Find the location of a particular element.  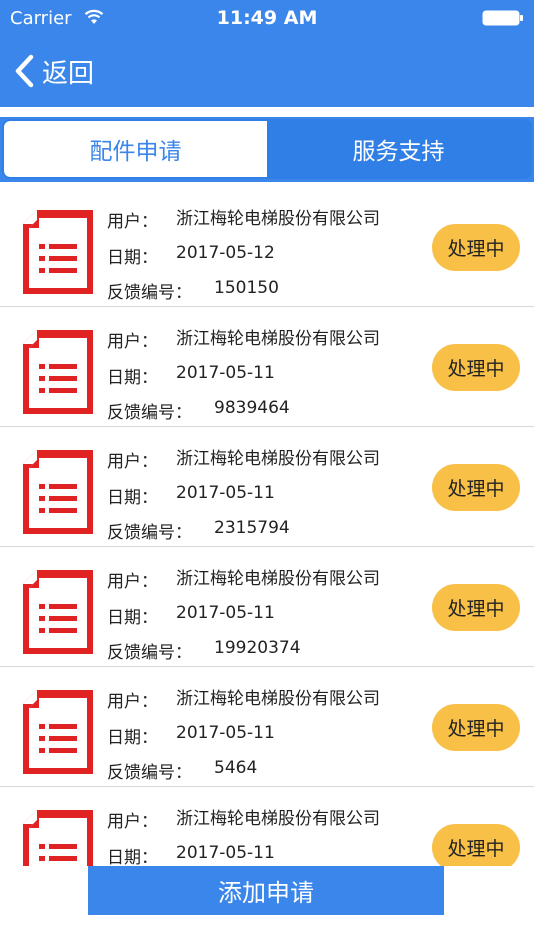

tab-parts-request: 配件申请 is located at coordinates (135, 149).